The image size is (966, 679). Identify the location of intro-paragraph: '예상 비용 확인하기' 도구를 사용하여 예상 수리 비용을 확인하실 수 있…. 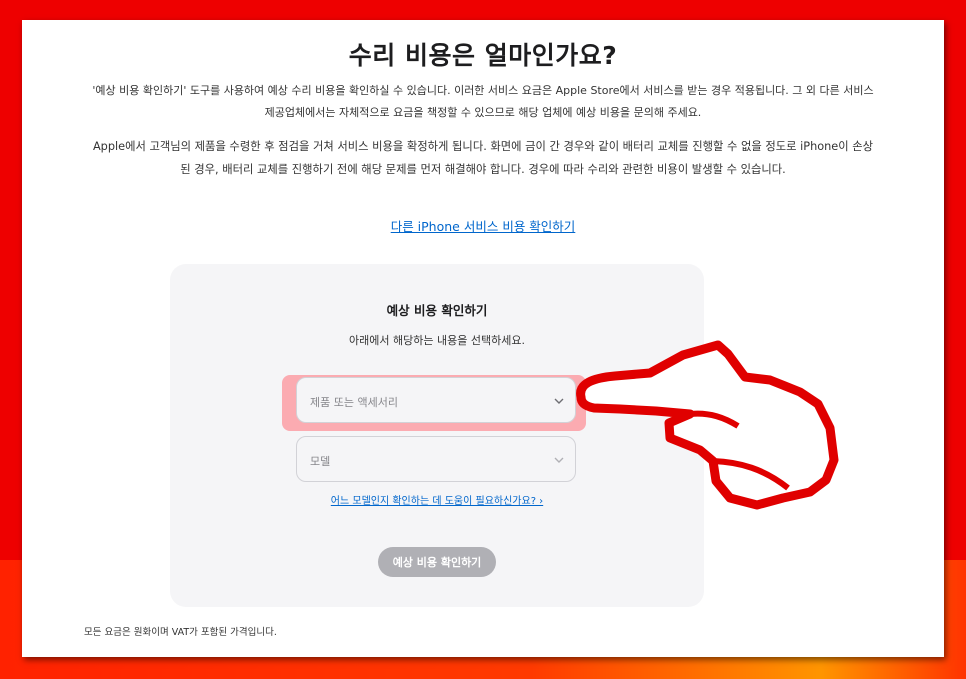
(483, 101).